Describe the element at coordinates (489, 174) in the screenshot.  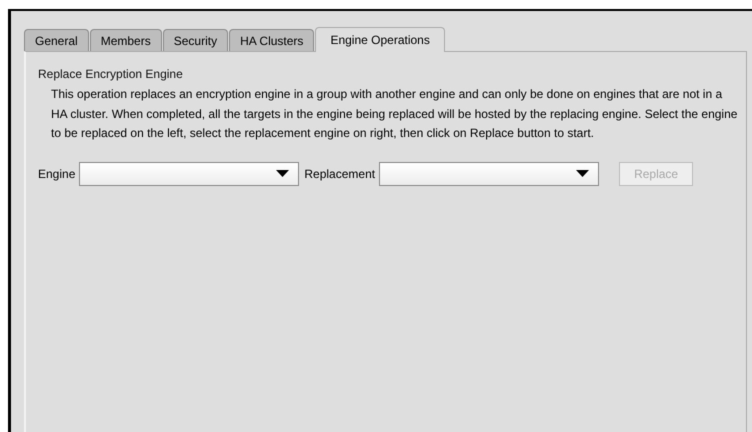
I see `replacement-dropdown` at that location.